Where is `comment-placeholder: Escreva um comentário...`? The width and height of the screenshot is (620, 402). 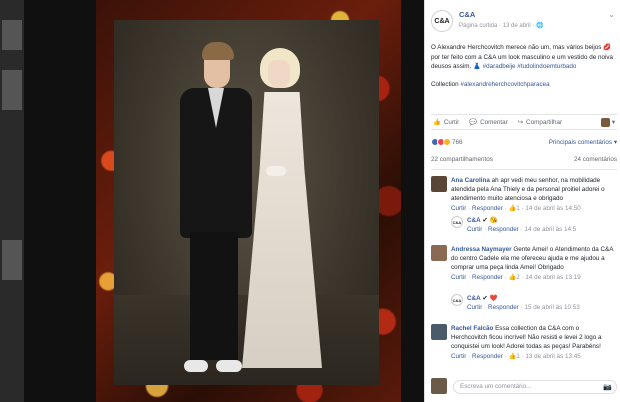
comment-placeholder: Escreva um comentário... is located at coordinates (496, 386).